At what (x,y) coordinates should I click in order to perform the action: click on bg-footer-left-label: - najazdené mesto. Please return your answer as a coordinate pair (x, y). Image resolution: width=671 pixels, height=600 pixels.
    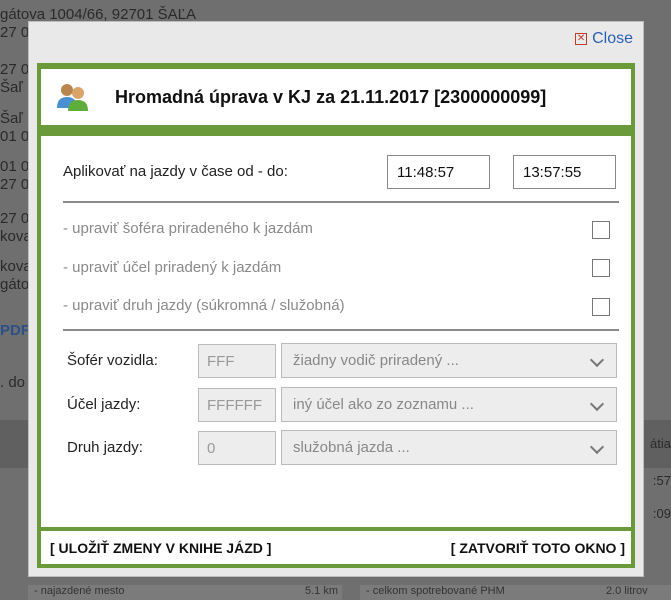
    Looking at the image, I should click on (79, 591).